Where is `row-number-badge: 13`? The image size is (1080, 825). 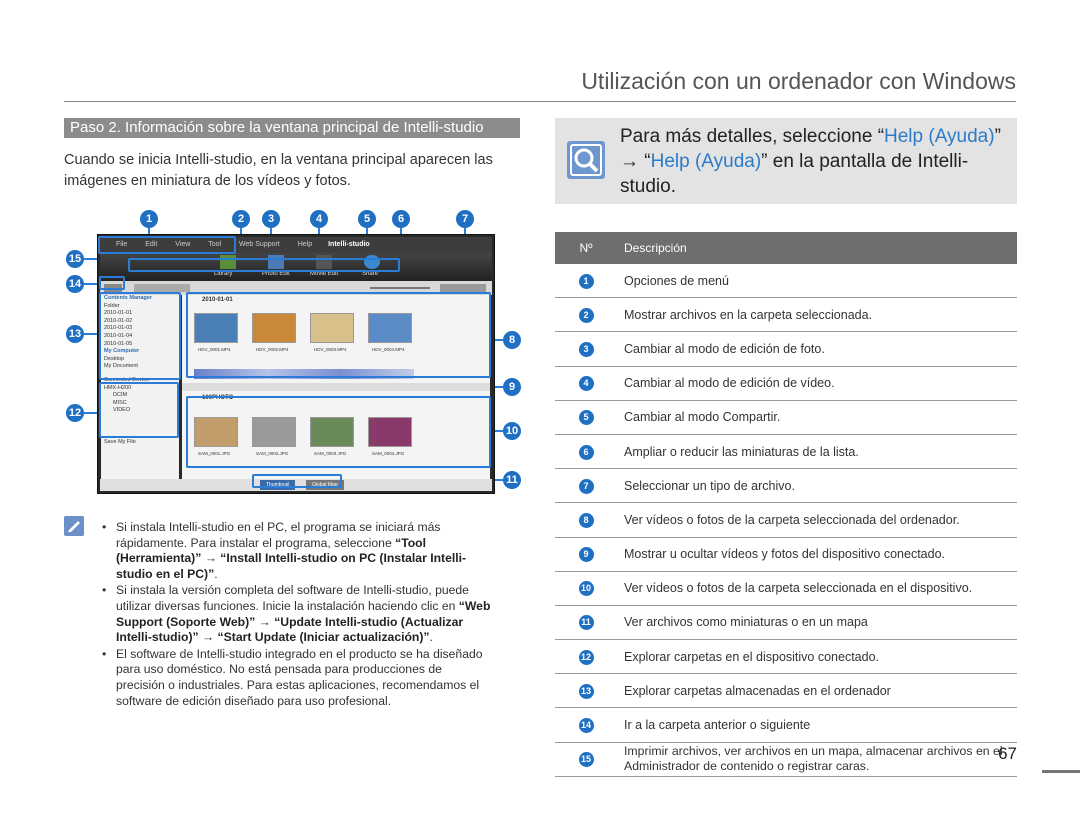 row-number-badge: 13 is located at coordinates (586, 691).